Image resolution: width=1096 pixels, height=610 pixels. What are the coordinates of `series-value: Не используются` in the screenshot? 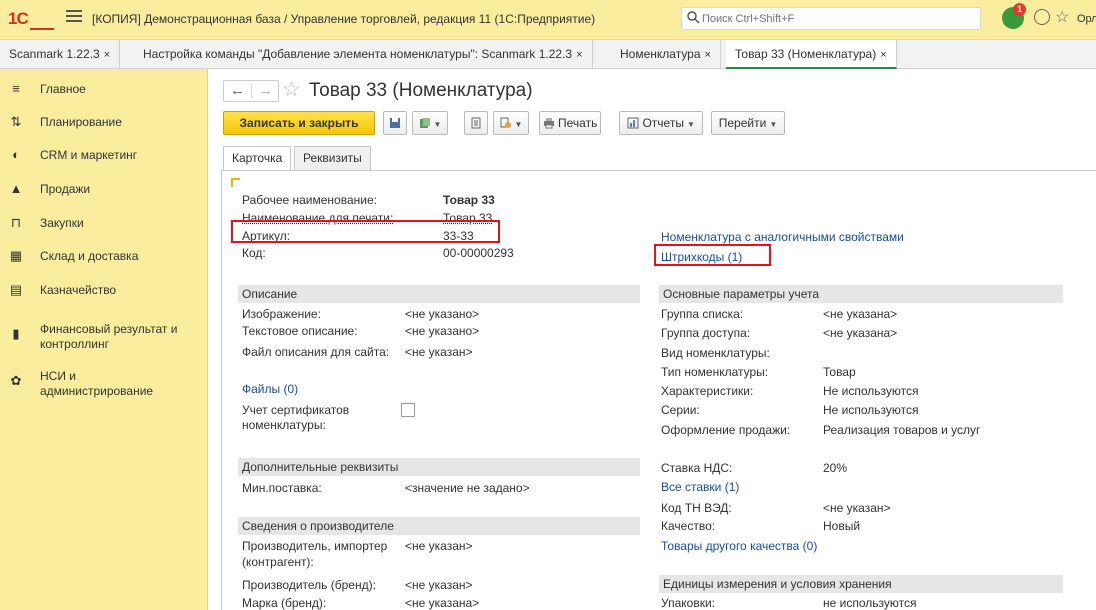 It's located at (871, 410).